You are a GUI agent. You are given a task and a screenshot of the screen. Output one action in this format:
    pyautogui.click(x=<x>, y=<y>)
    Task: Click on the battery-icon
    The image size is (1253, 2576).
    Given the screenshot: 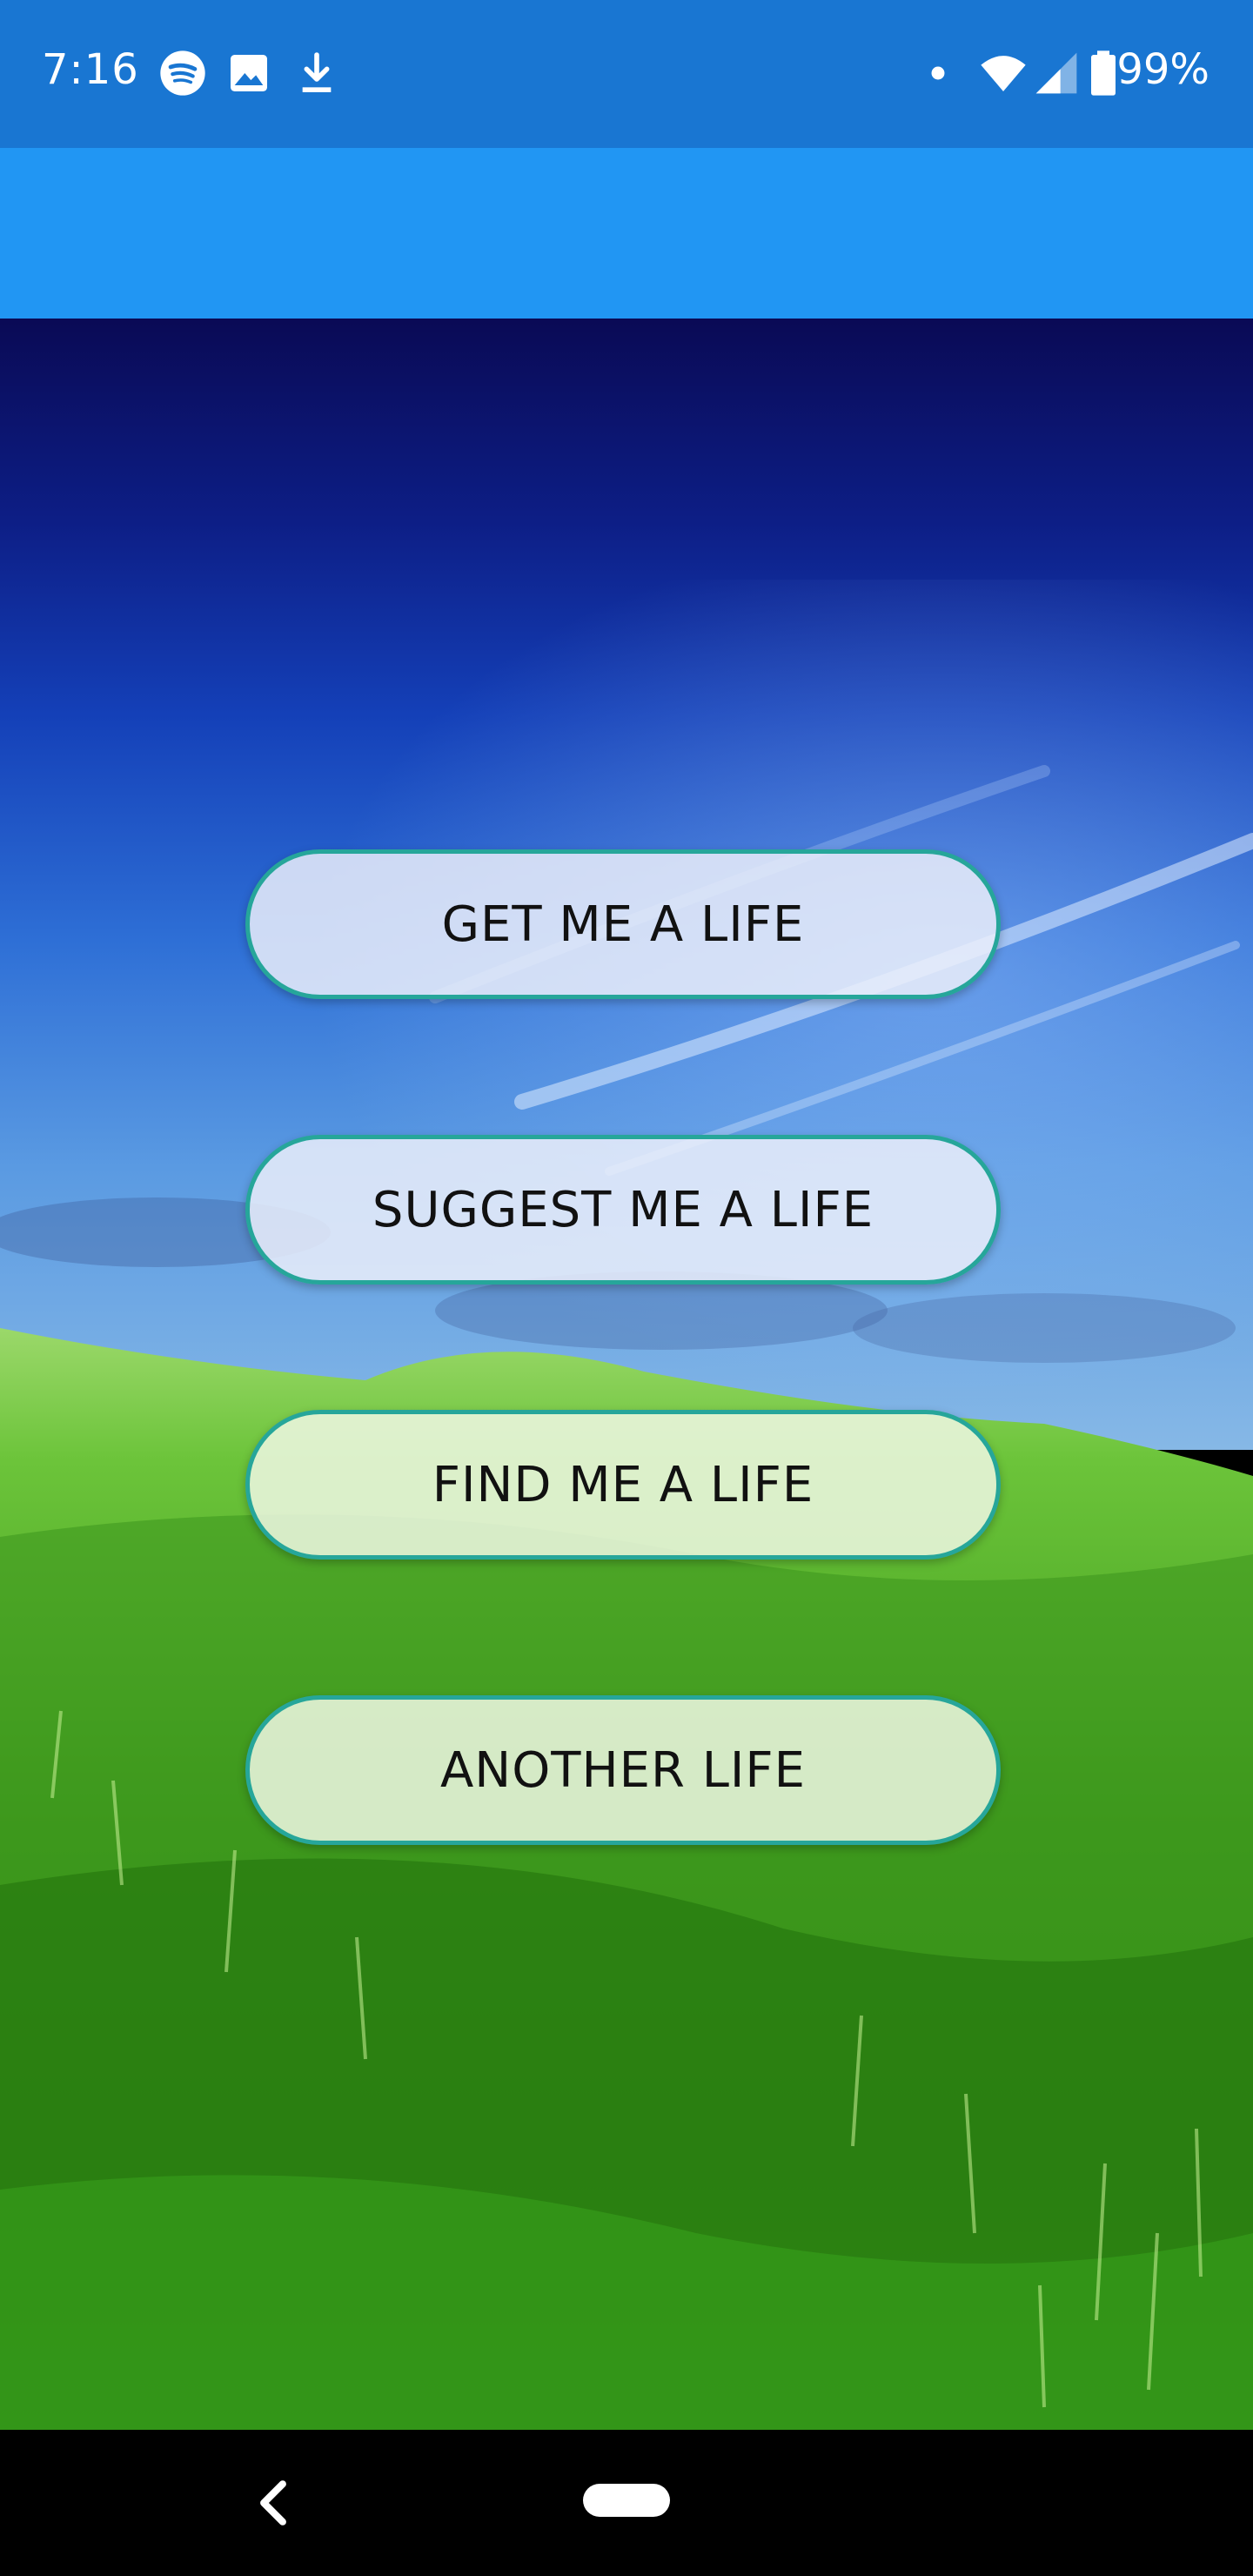 What is the action you would take?
    pyautogui.click(x=1103, y=73)
    